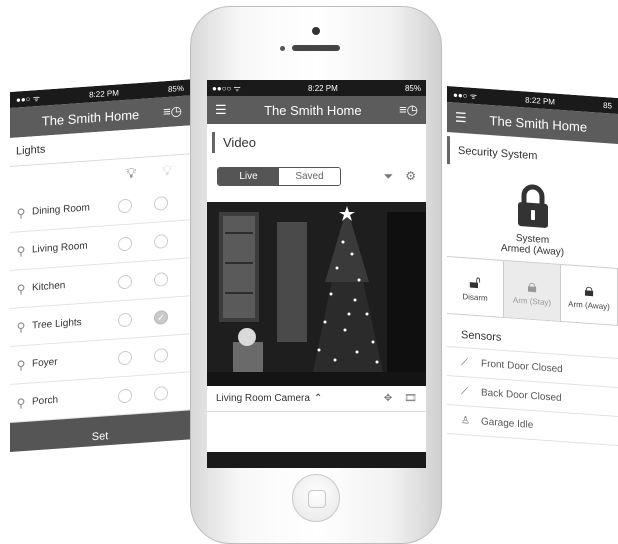  I want to click on sensor-dot, so click(282, 48).